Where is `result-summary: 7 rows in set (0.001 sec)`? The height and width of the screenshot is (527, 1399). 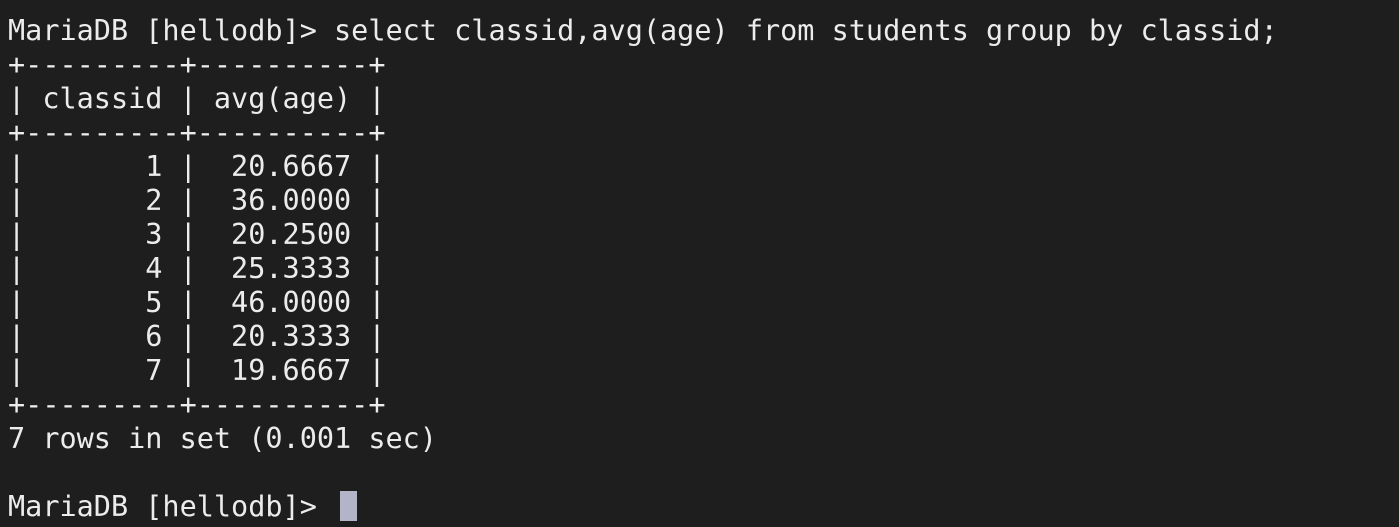
result-summary: 7 rows in set (0.001 sec) is located at coordinates (222, 438).